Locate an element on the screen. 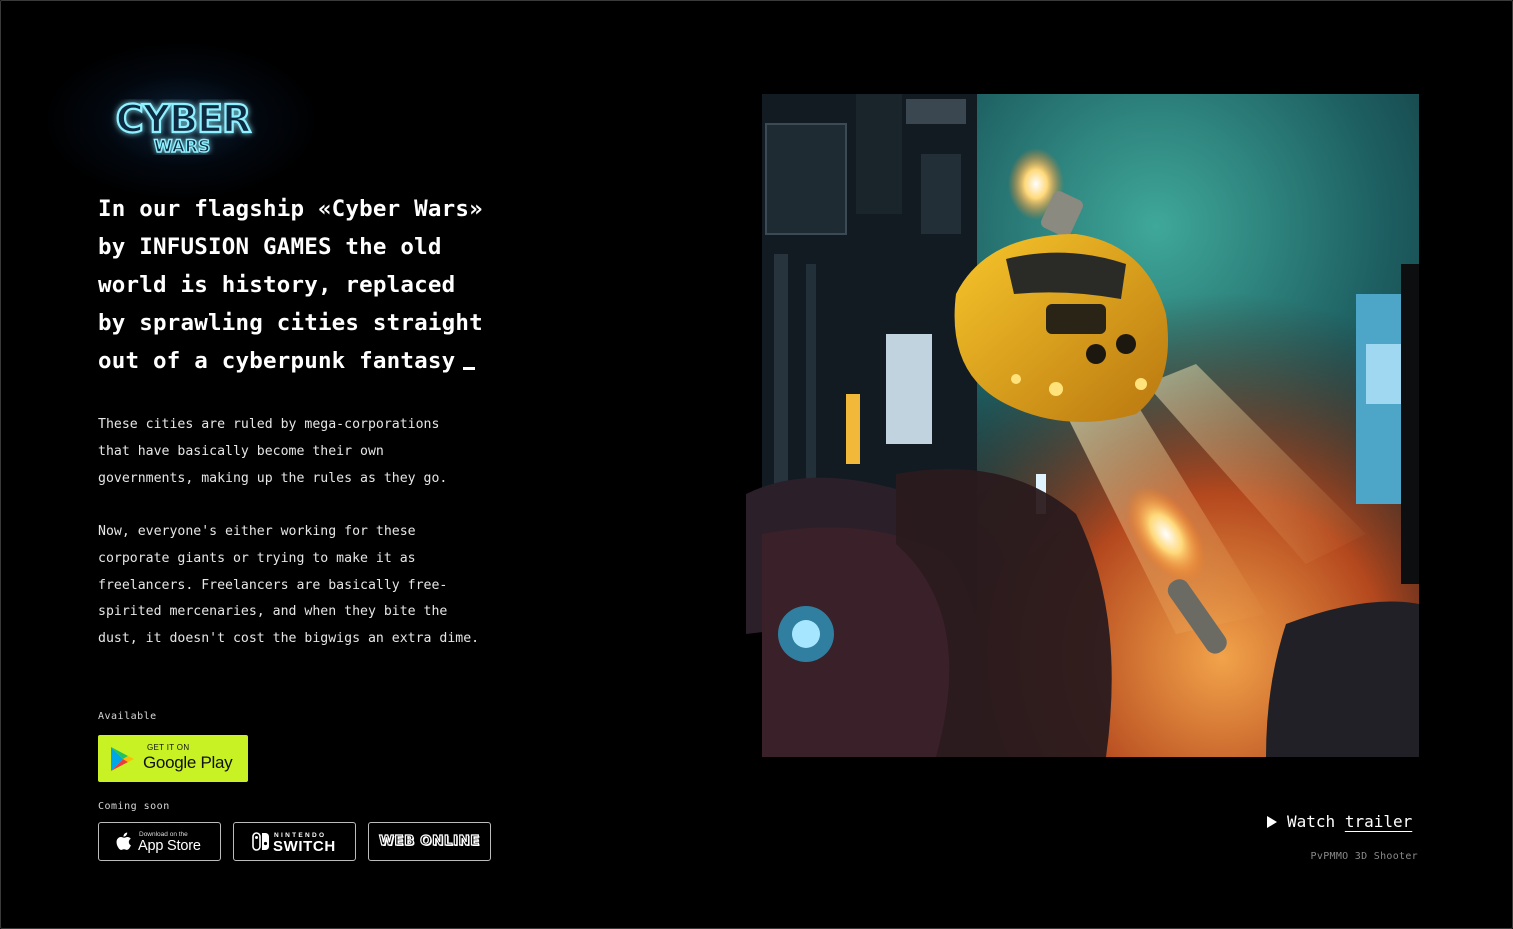 Image resolution: width=1513 pixels, height=929 pixels. headline-line: by sprawling cities straight is located at coordinates (290, 323).